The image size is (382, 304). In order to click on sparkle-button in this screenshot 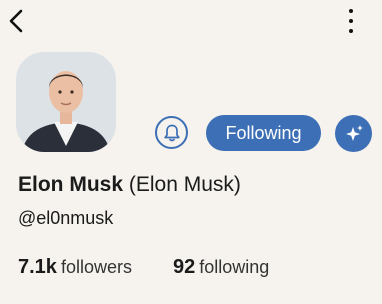, I will do `click(353, 133)`.